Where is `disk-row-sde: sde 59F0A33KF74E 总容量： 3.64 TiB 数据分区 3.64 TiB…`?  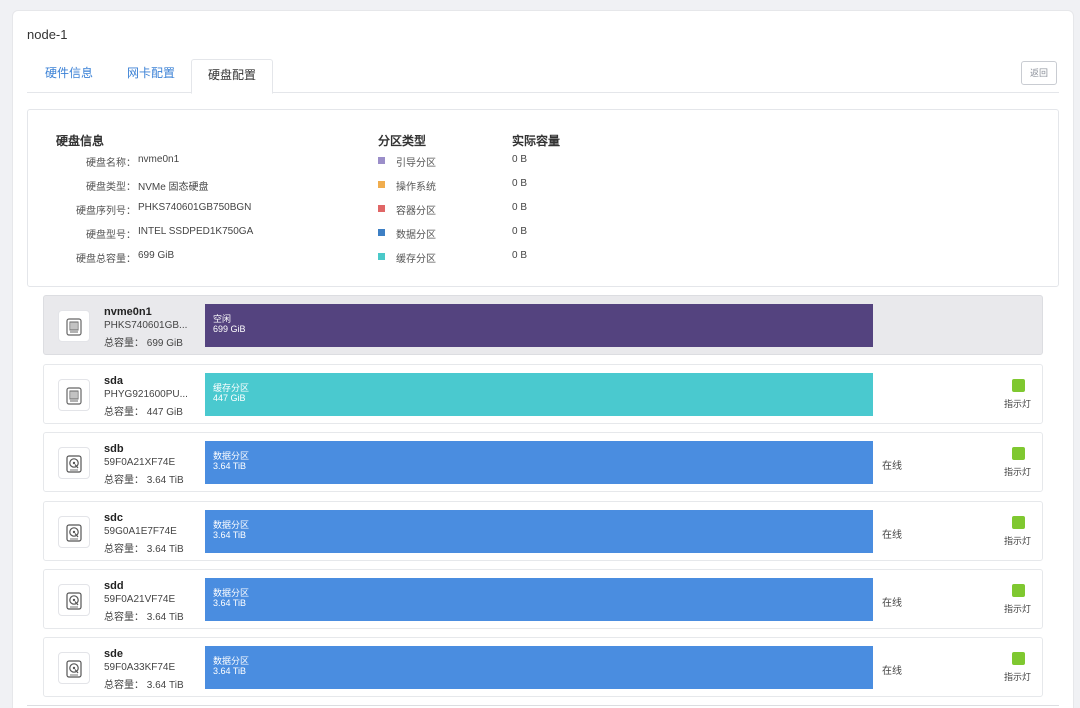 disk-row-sde: sde 59F0A33KF74E 总容量： 3.64 TiB 数据分区 3.64 TiB… is located at coordinates (543, 667).